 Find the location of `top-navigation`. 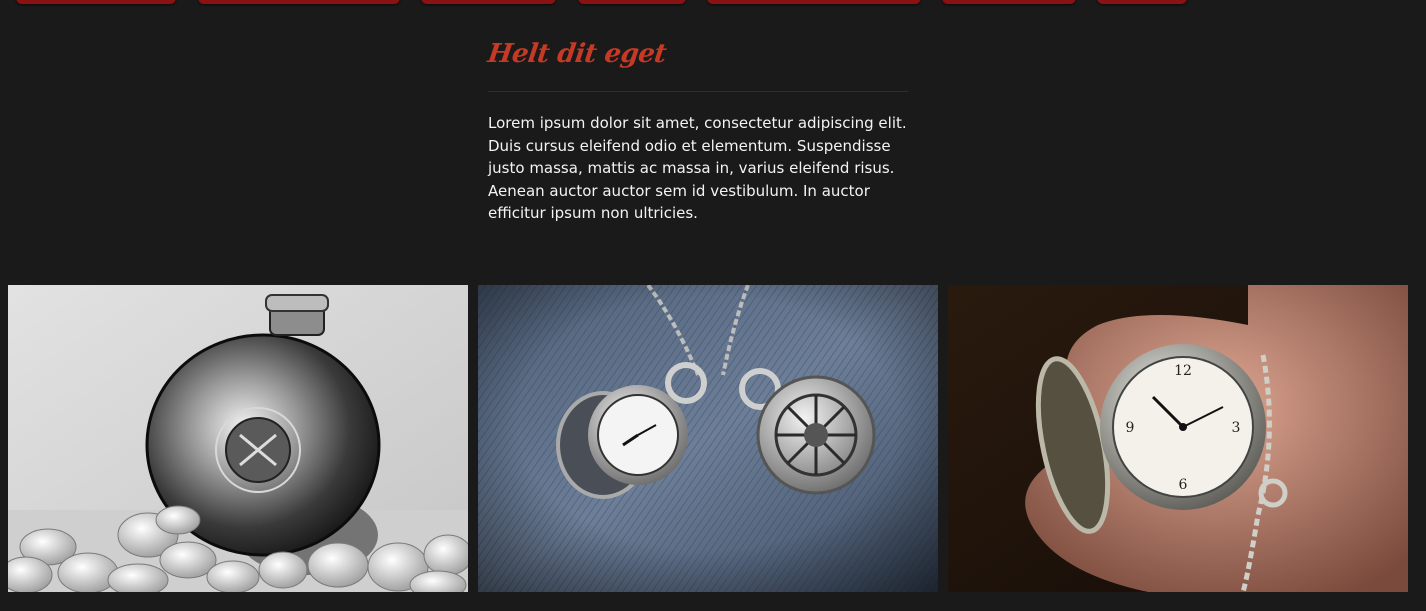

top-navigation is located at coordinates (713, 4).